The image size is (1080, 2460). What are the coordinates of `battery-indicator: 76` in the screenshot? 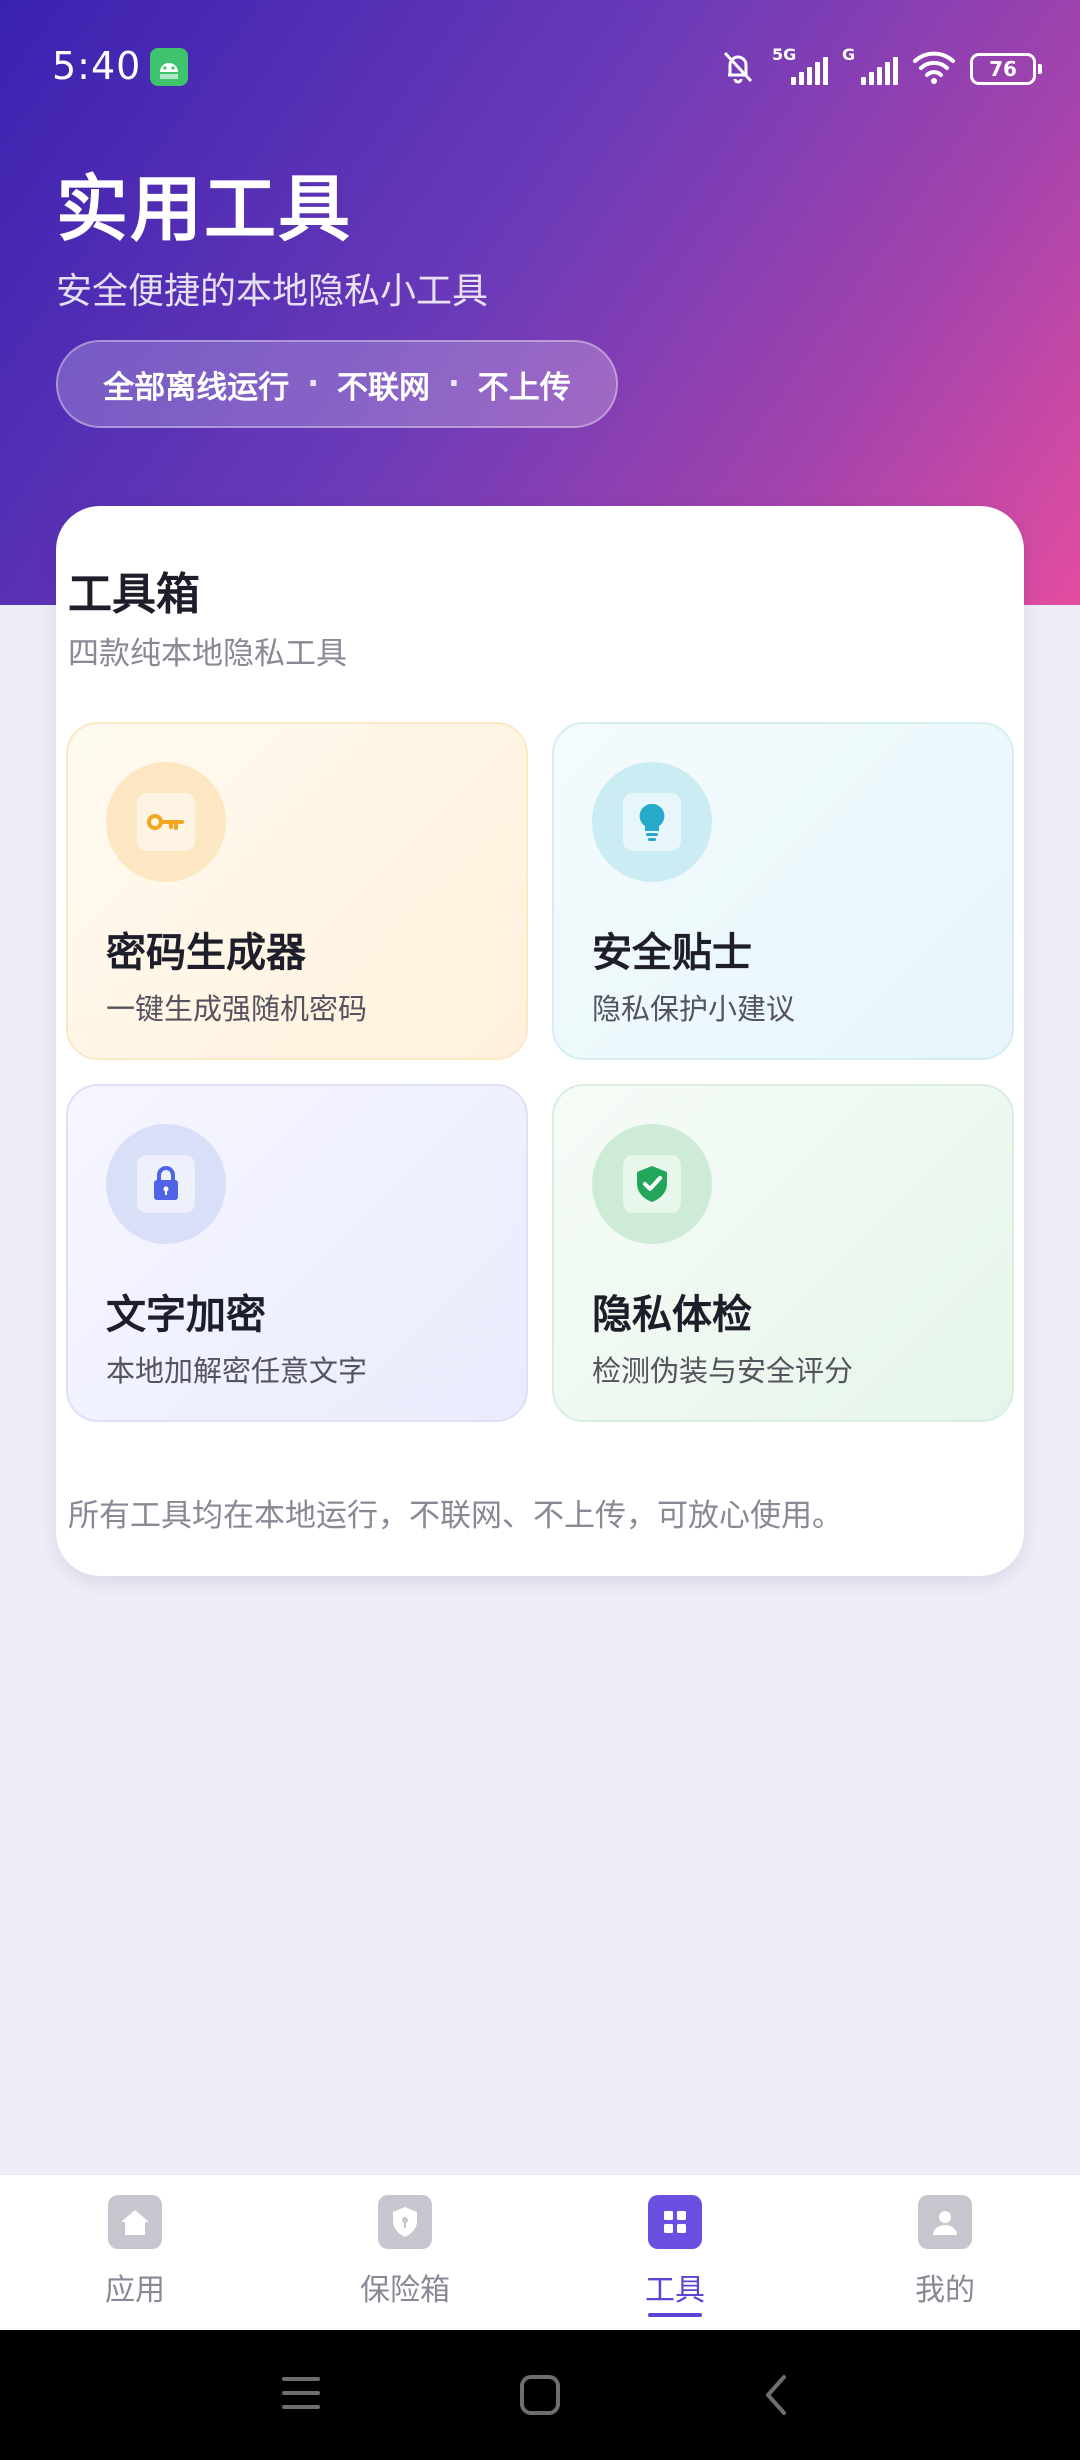 It's located at (1006, 69).